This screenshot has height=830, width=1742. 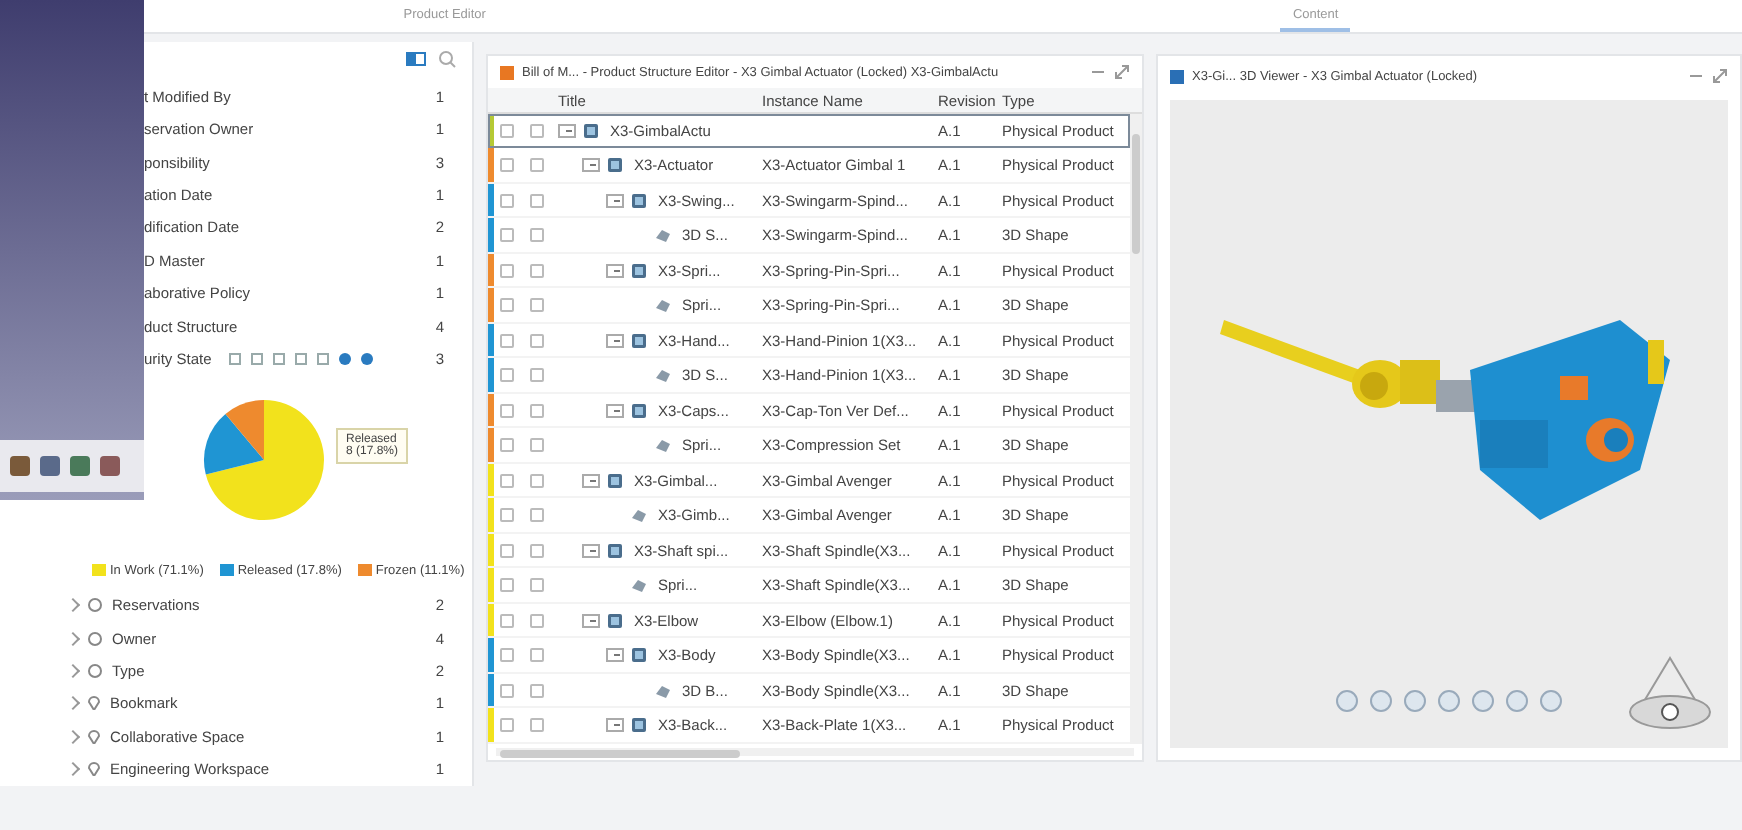 I want to click on panel-icon, so click(x=416, y=59).